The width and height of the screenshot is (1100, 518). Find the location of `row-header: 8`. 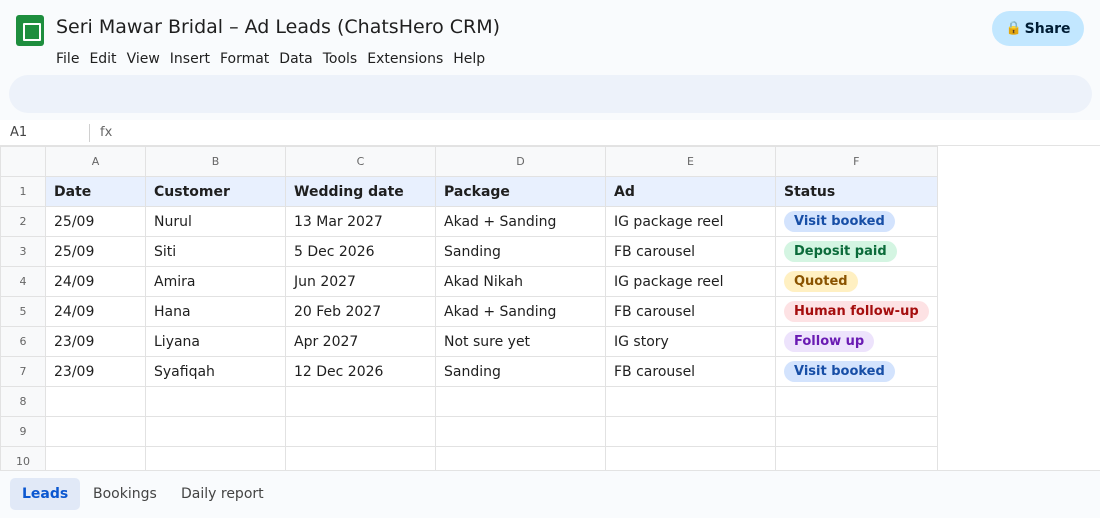

row-header: 8 is located at coordinates (23, 401).